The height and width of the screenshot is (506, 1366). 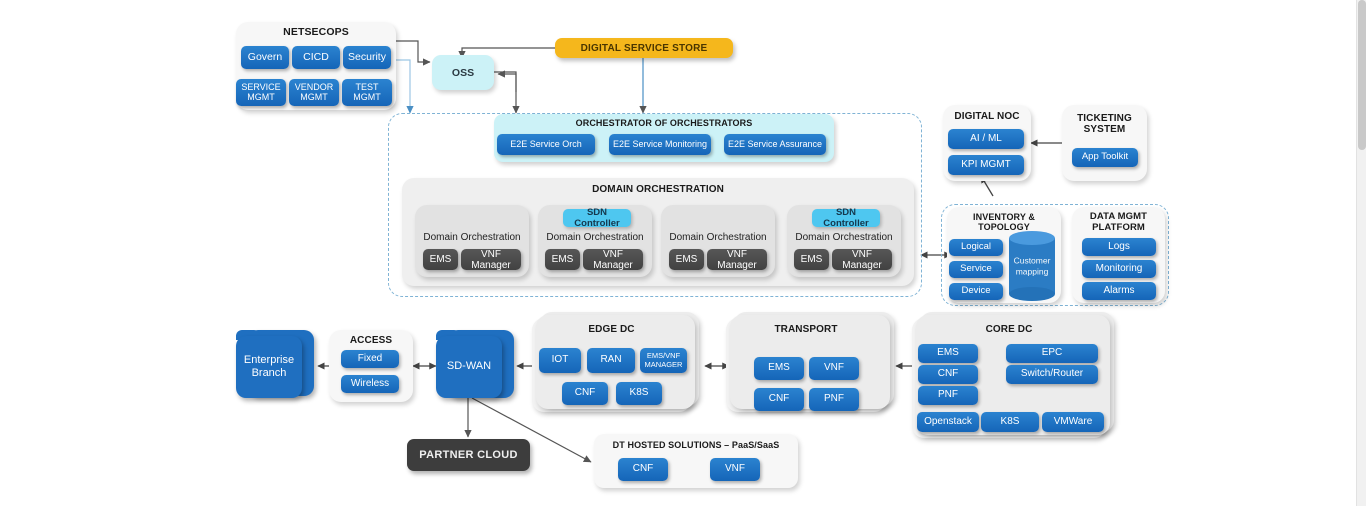 I want to click on domain-2-vnf-manager-button: VNF Manager, so click(x=613, y=260).